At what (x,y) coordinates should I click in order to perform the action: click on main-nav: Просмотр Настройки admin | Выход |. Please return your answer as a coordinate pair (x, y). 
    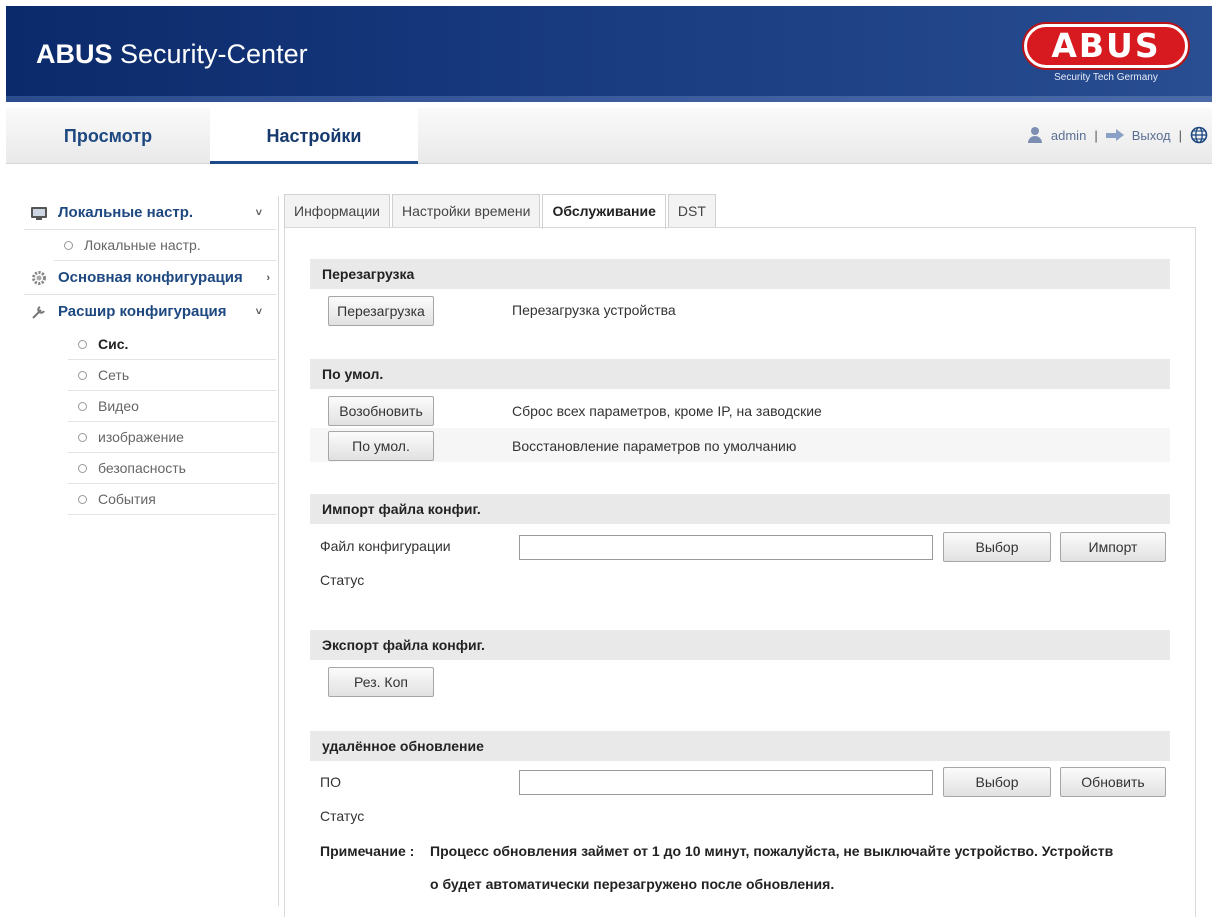
    Looking at the image, I should click on (609, 136).